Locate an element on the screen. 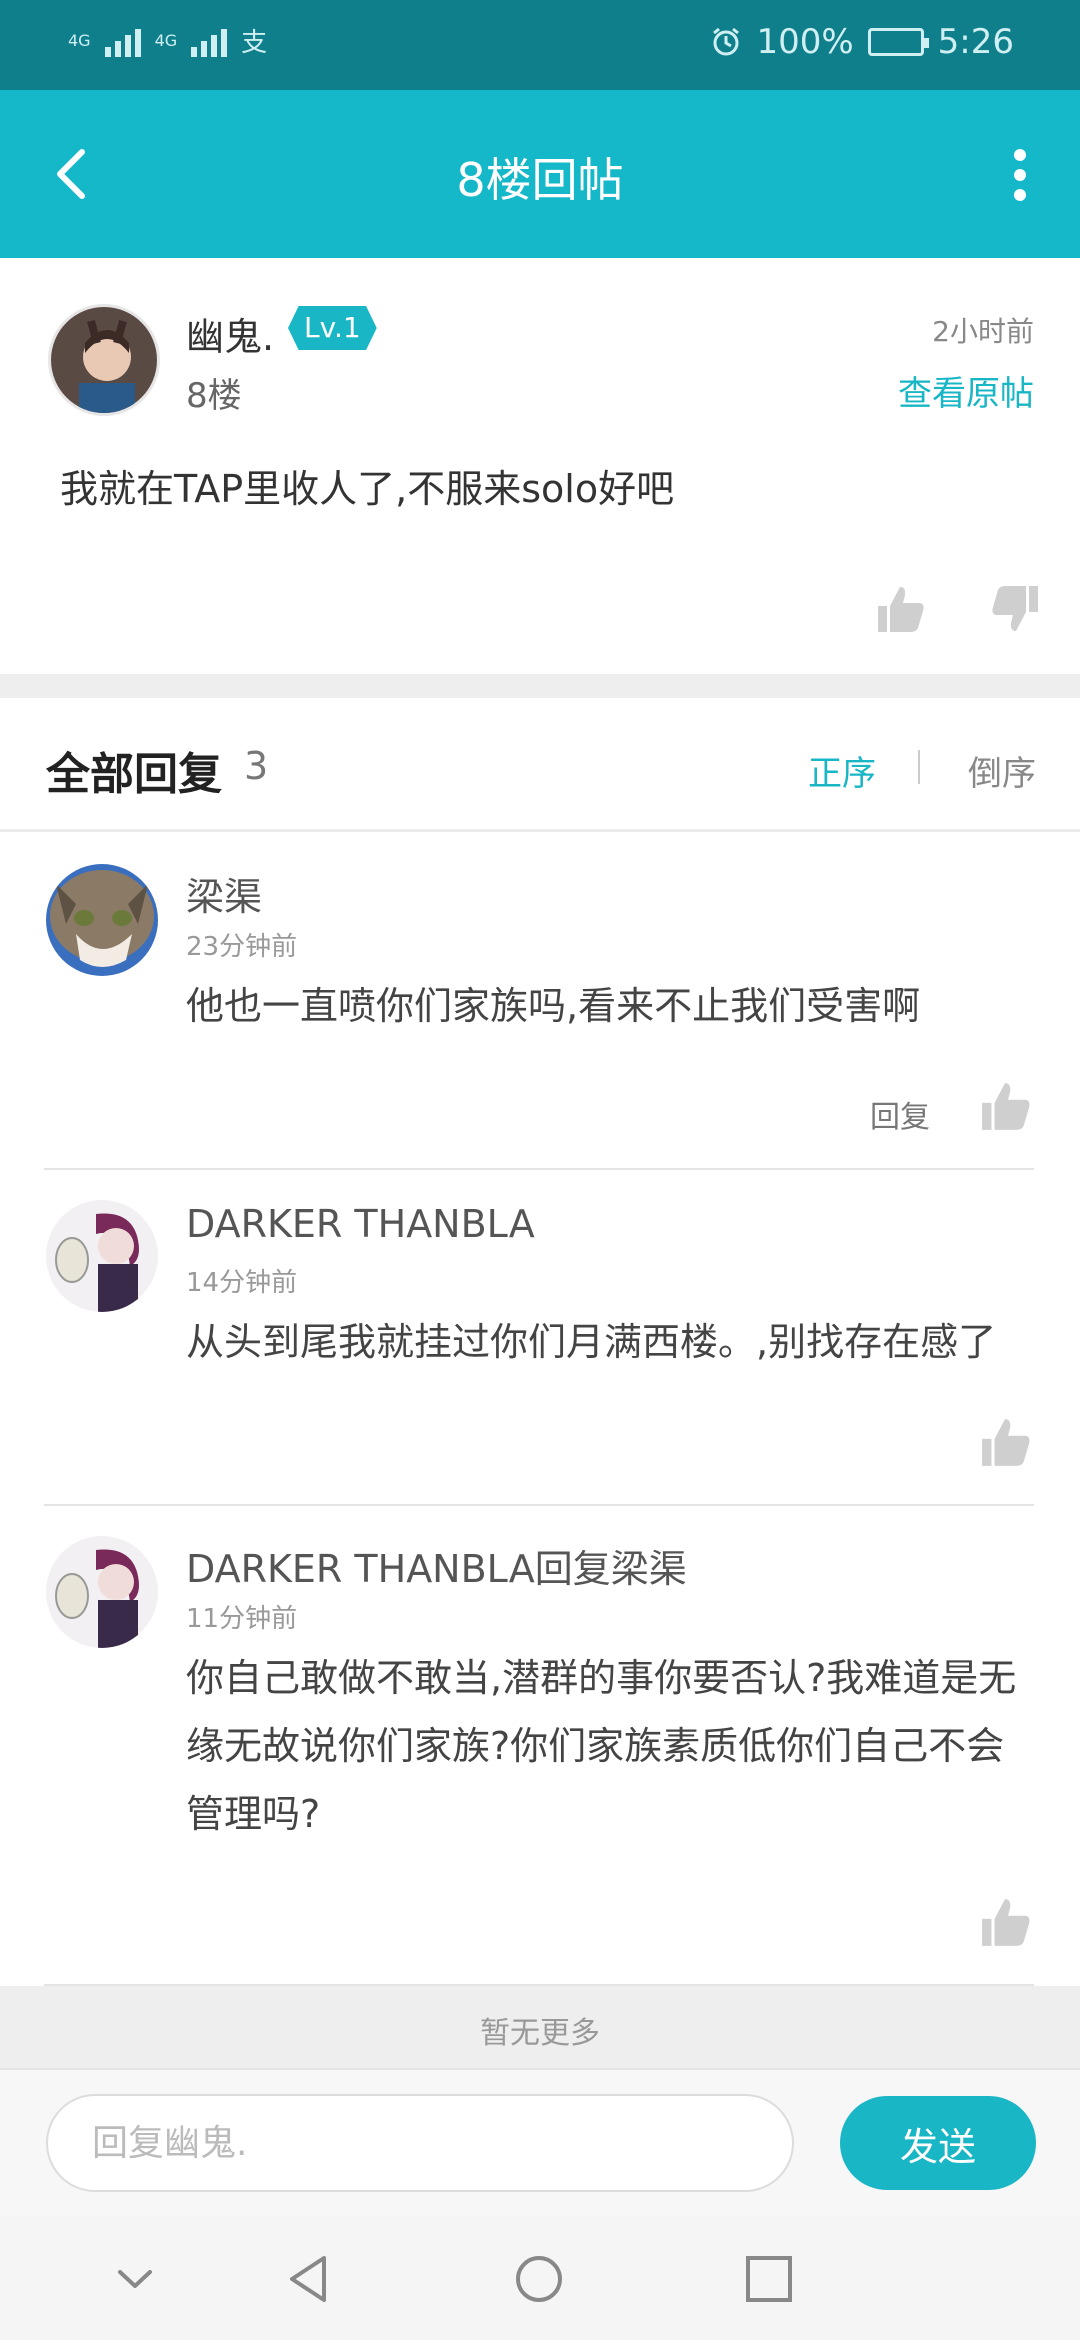 The image size is (1080, 2340). send-button: 发送 is located at coordinates (938, 2143).